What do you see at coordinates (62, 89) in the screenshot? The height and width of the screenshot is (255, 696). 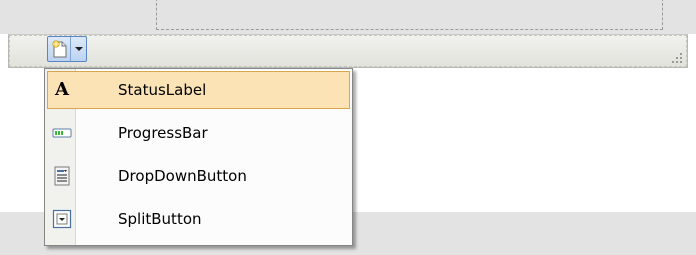 I see `letter-a-icon: A` at bounding box center [62, 89].